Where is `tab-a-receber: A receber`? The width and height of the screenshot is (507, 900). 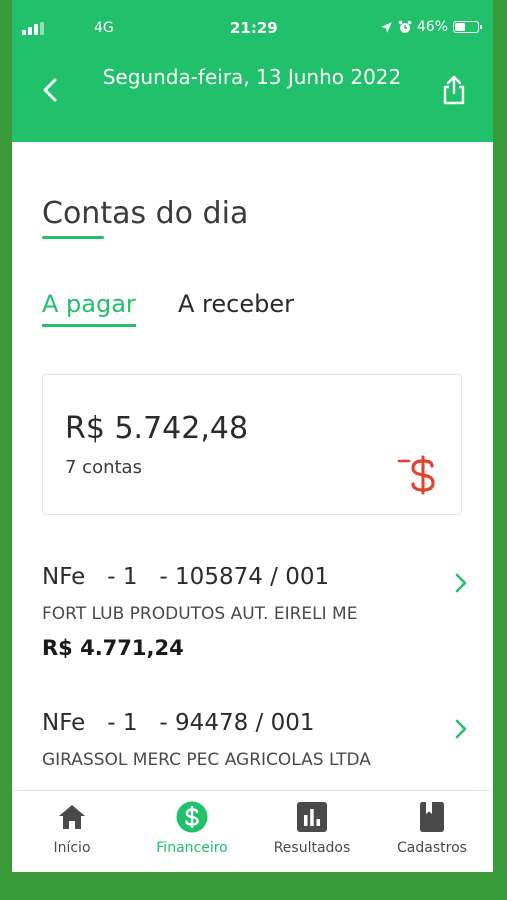 tab-a-receber: A receber is located at coordinates (236, 307).